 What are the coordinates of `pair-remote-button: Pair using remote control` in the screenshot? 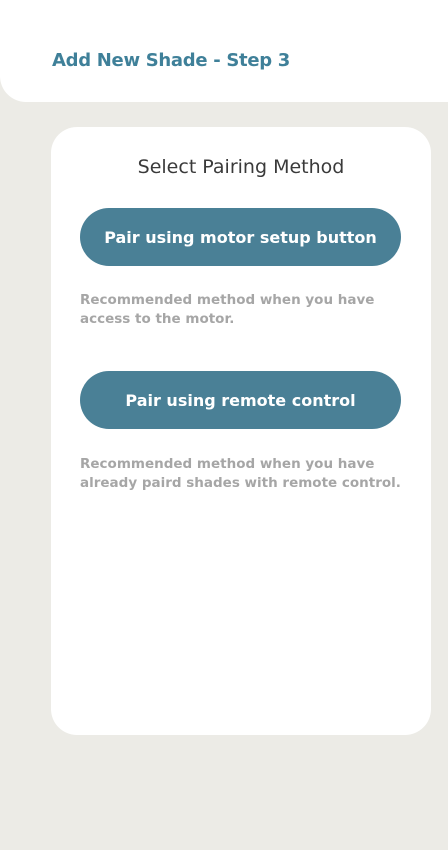 It's located at (240, 400).